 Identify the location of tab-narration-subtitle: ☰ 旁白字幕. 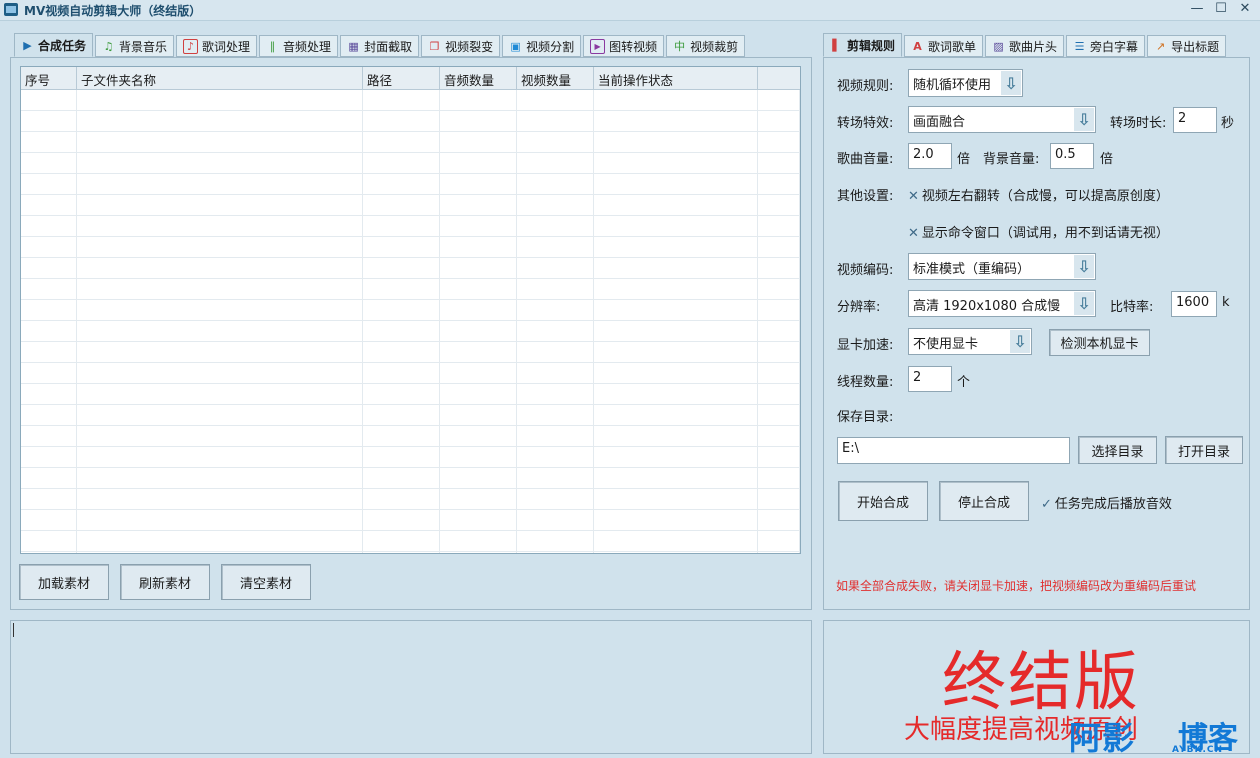
(1106, 46).